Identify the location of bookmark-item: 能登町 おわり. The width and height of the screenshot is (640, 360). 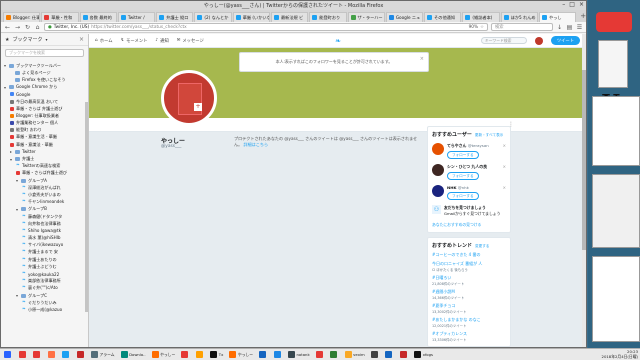
(44, 130).